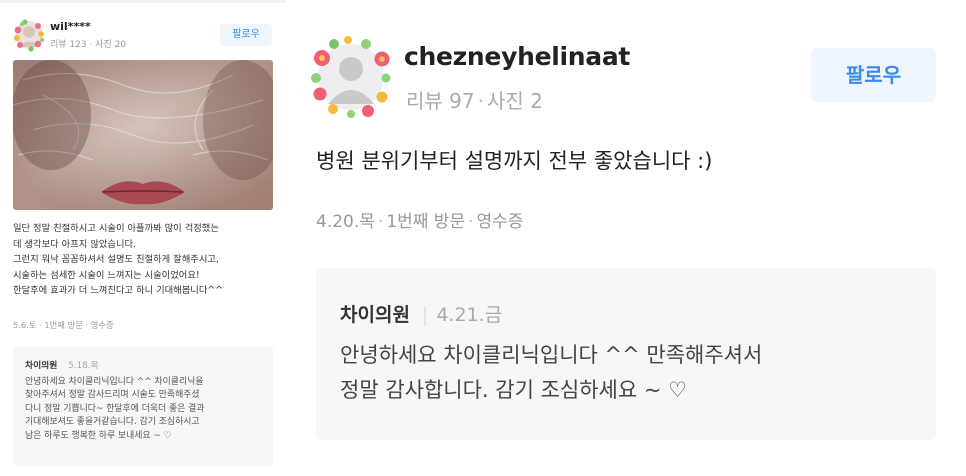 This screenshot has height=476, width=966. I want to click on reply-line: 남은 하루도 행복한 하루 보내세요 ~ ♡, so click(98, 435).